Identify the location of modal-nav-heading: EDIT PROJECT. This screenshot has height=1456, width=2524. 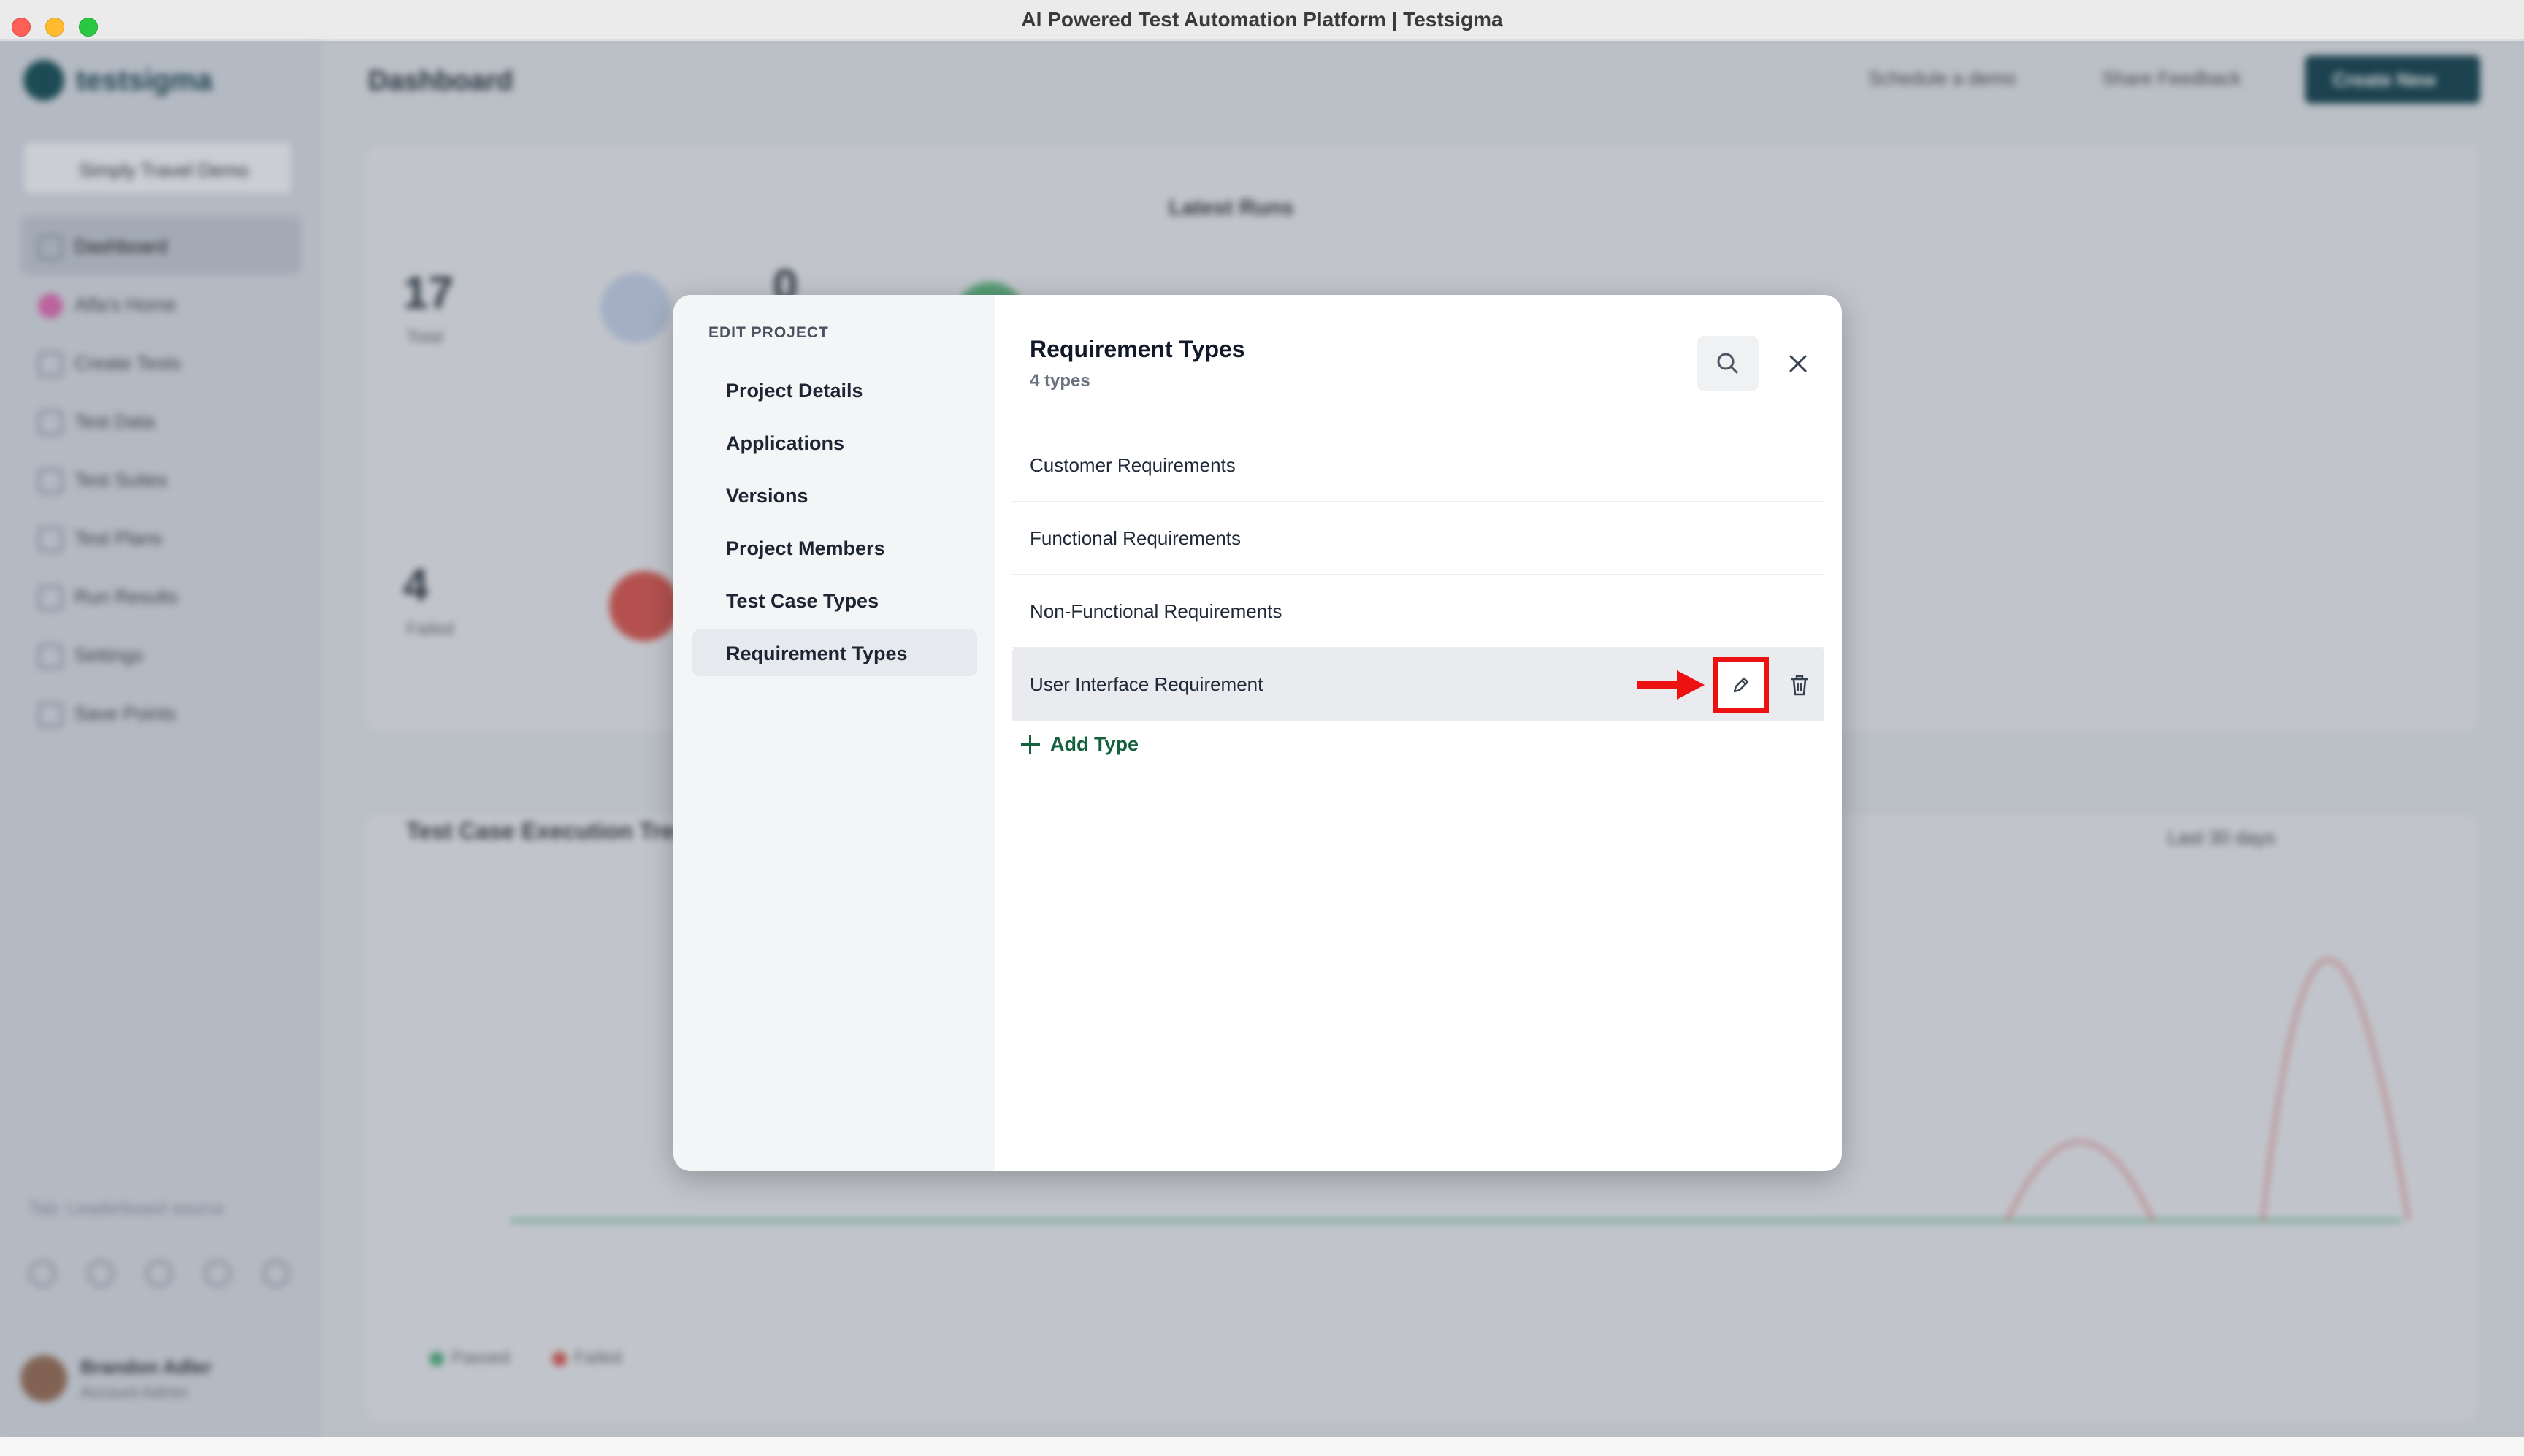
(768, 332).